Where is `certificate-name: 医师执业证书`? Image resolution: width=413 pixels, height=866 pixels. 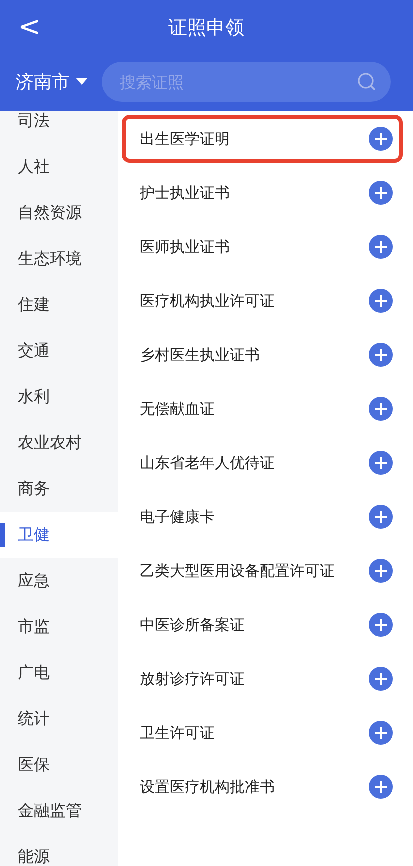 certificate-name: 医师执业证书 is located at coordinates (185, 247).